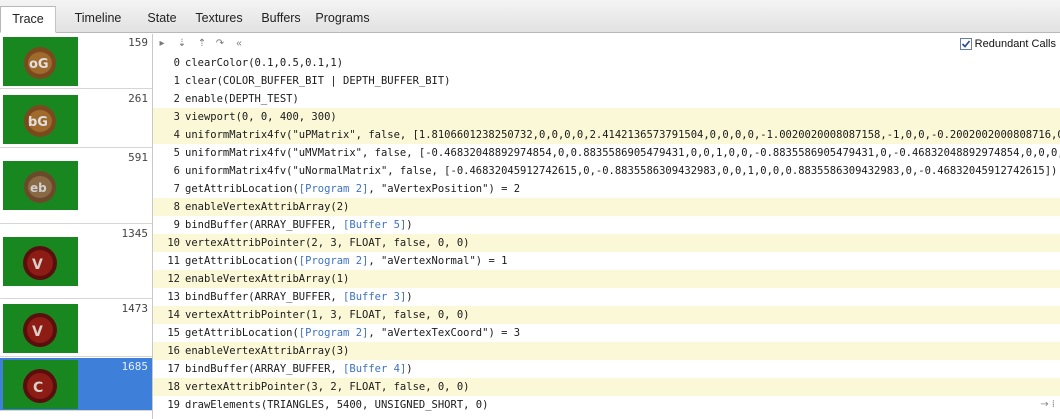 This screenshot has width=1060, height=419. Describe the element at coordinates (219, 19) in the screenshot. I see `tab-textures: Textures` at that location.